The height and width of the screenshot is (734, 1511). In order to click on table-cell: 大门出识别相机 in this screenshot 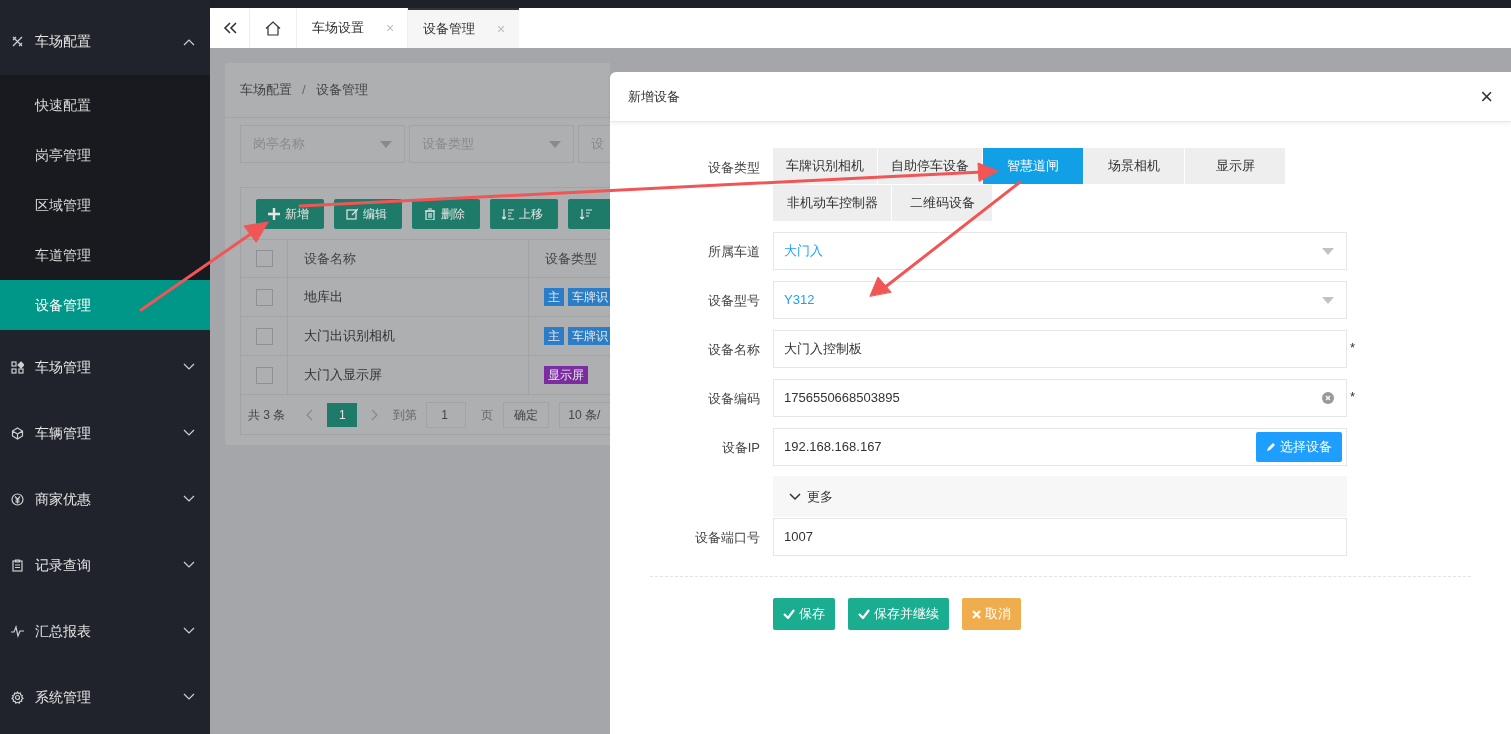, I will do `click(408, 336)`.